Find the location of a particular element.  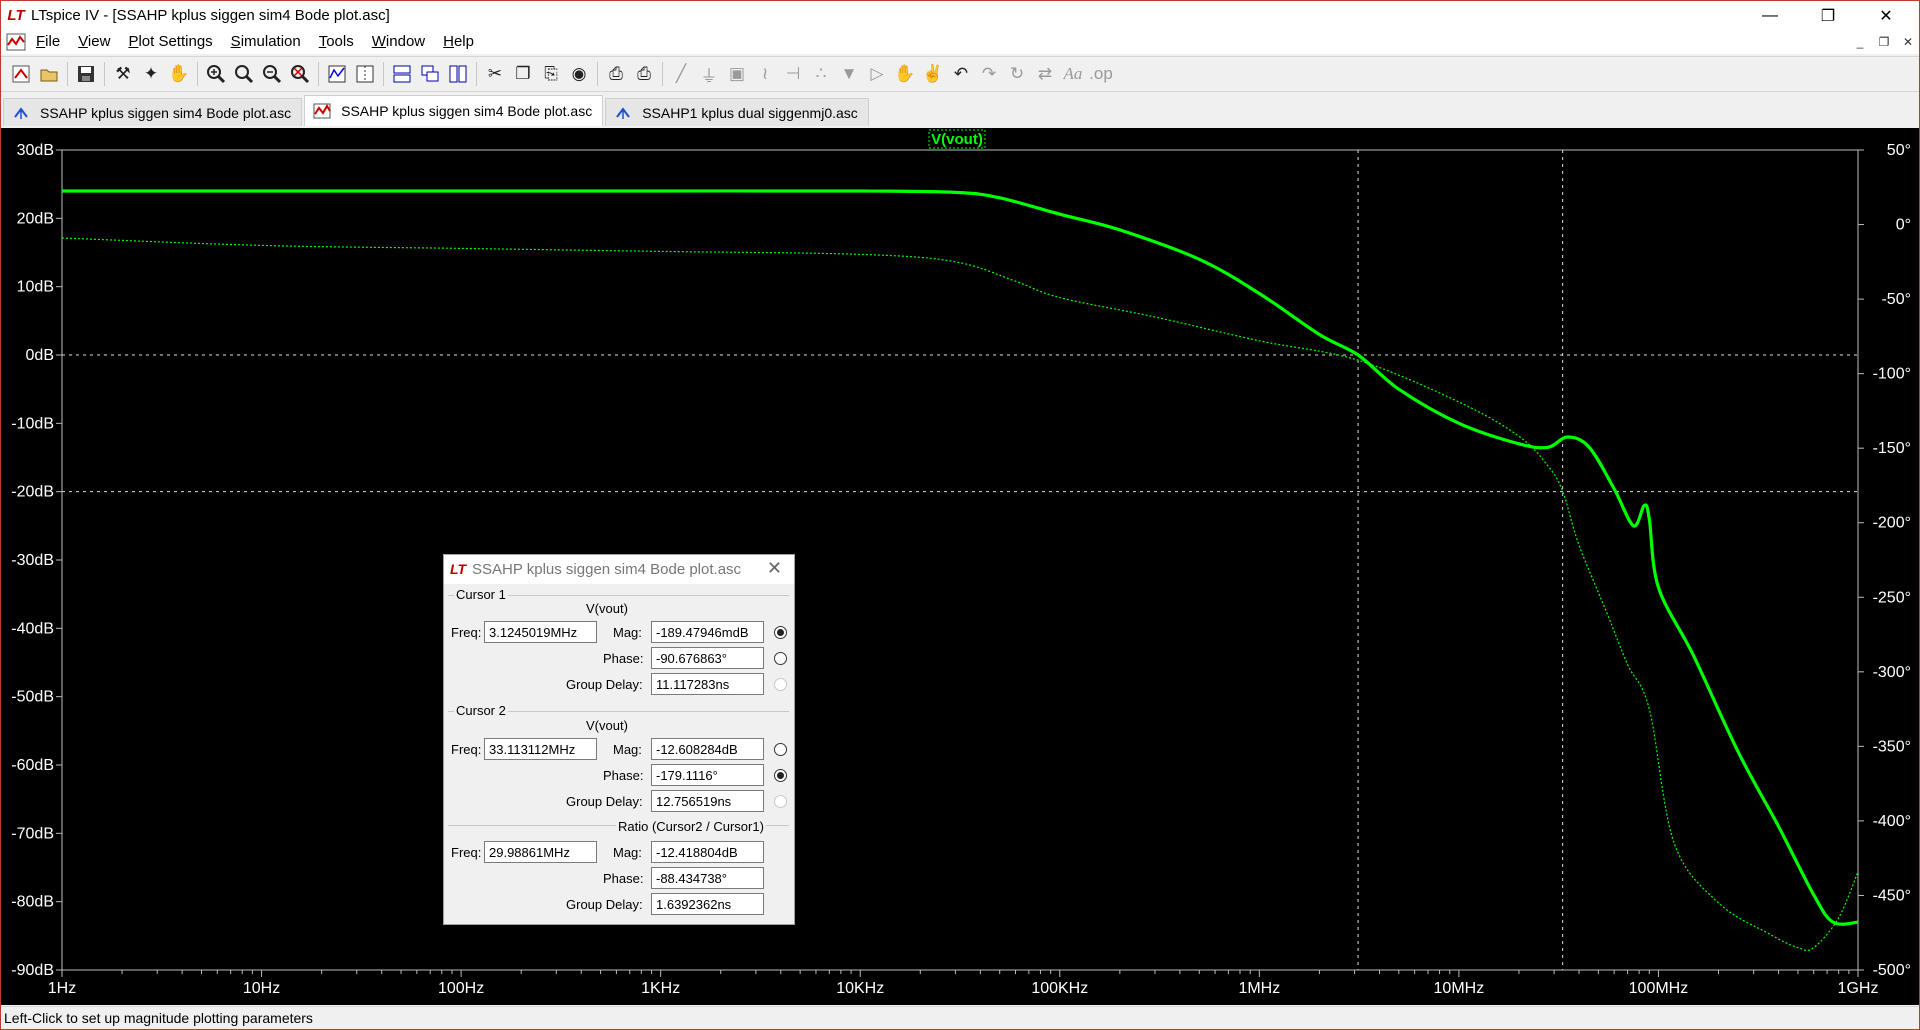

ratio-group-delay-field: 1.6392362ns is located at coordinates (707, 904).